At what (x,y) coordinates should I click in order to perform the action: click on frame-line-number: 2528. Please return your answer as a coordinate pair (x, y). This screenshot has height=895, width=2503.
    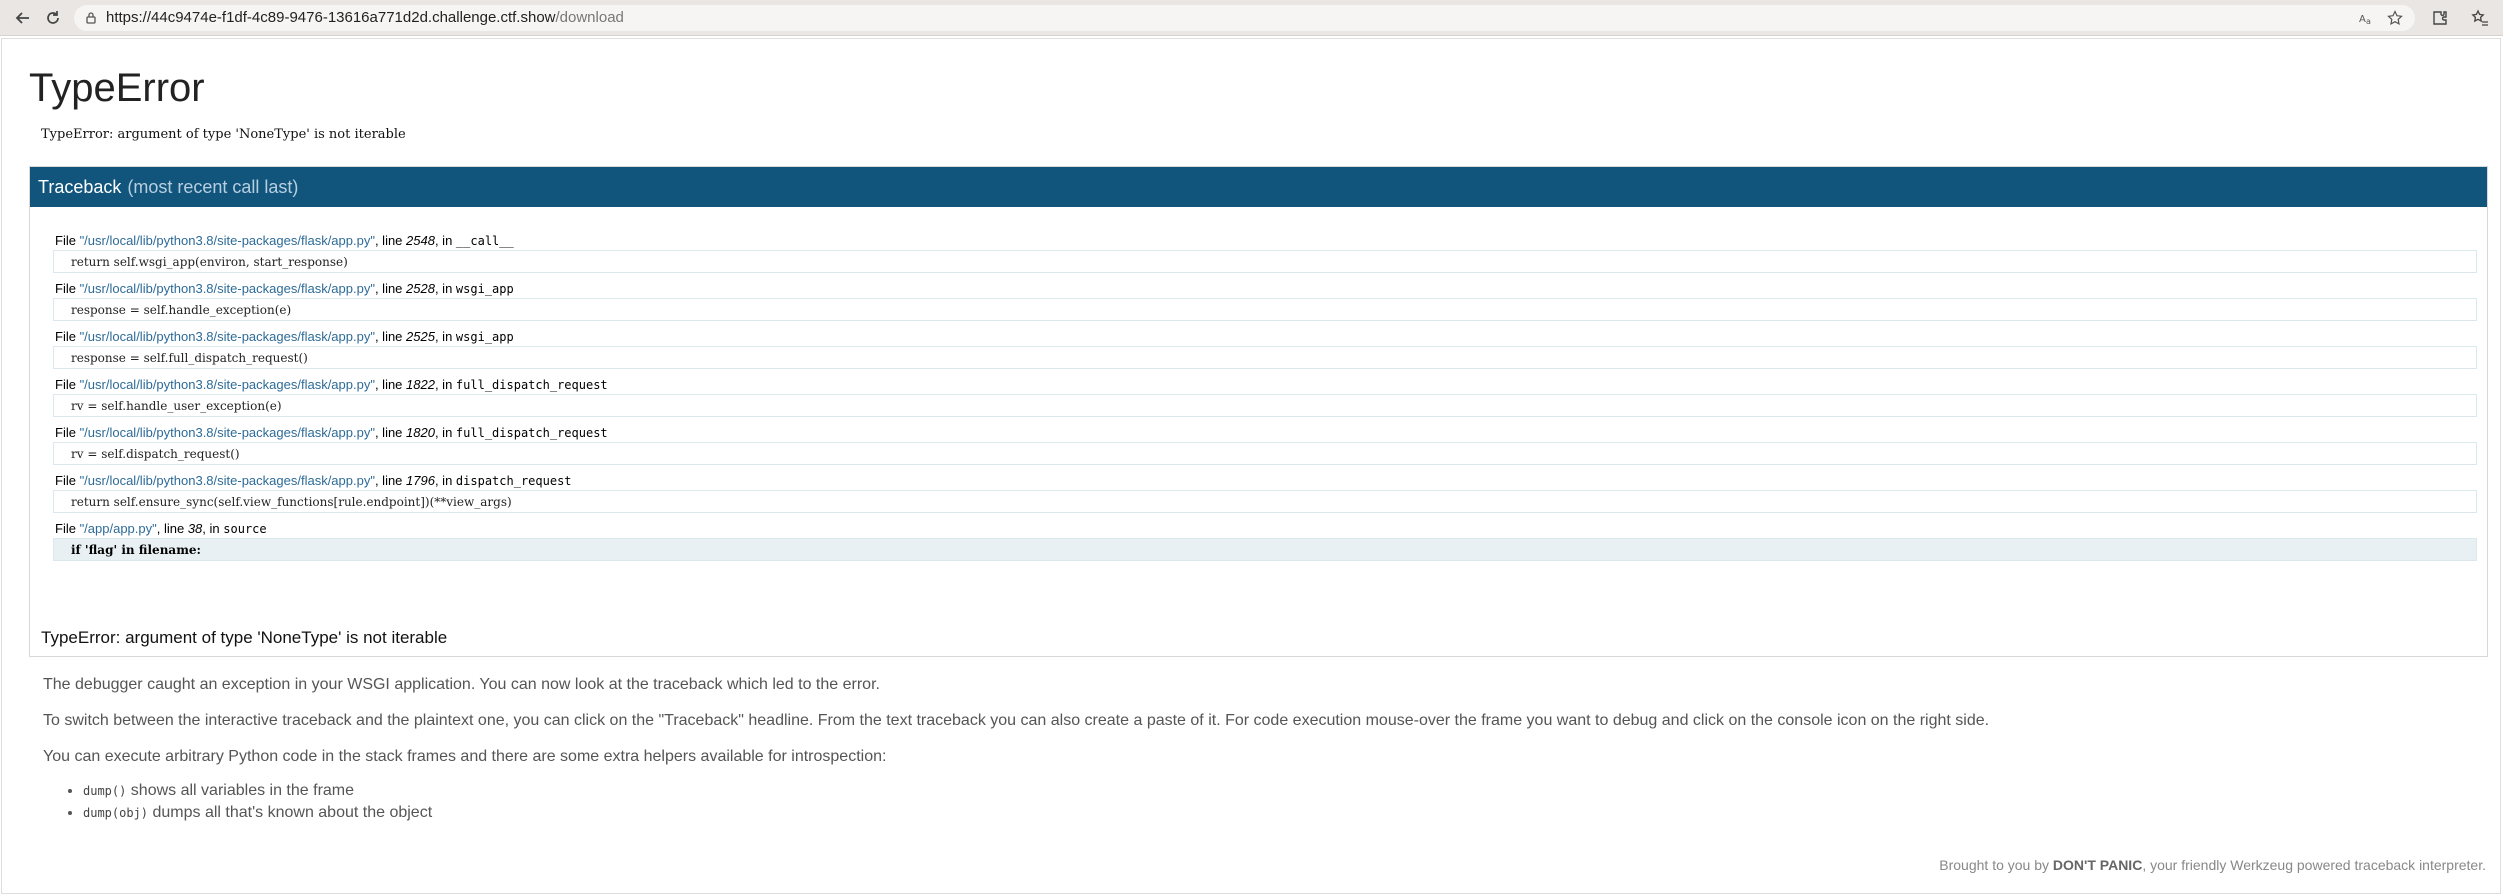
    Looking at the image, I should click on (420, 288).